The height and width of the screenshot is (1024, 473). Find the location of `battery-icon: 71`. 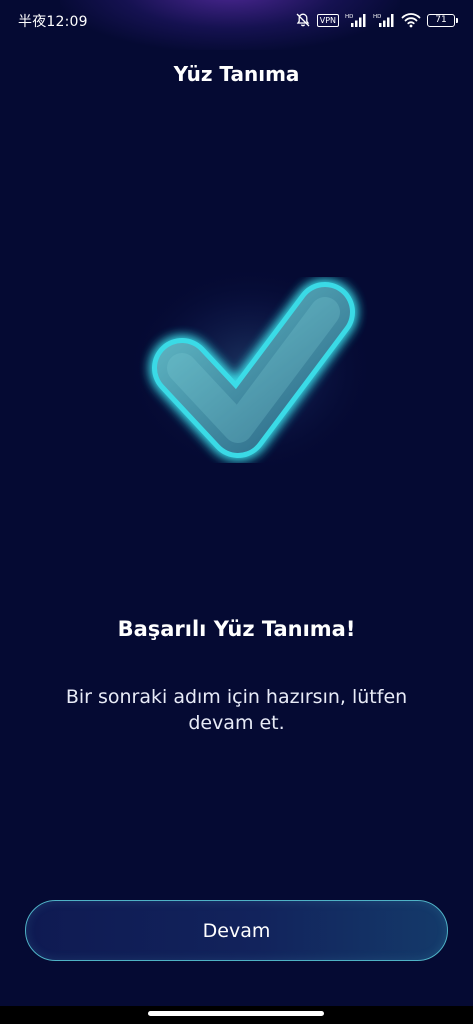

battery-icon: 71 is located at coordinates (442, 20).